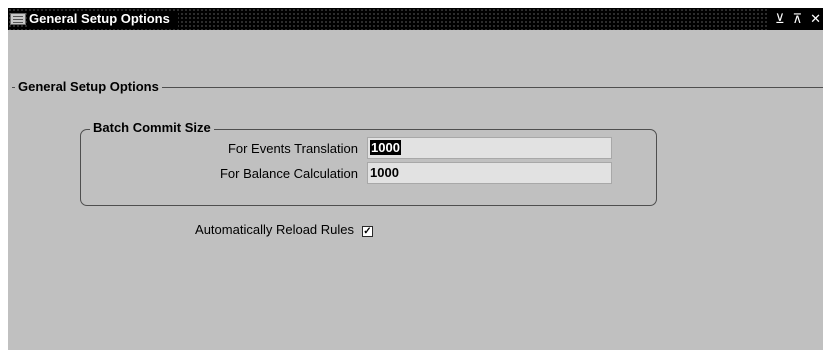 Image resolution: width=823 pixels, height=350 pixels. I want to click on maximize-icon: ⊼, so click(798, 18).